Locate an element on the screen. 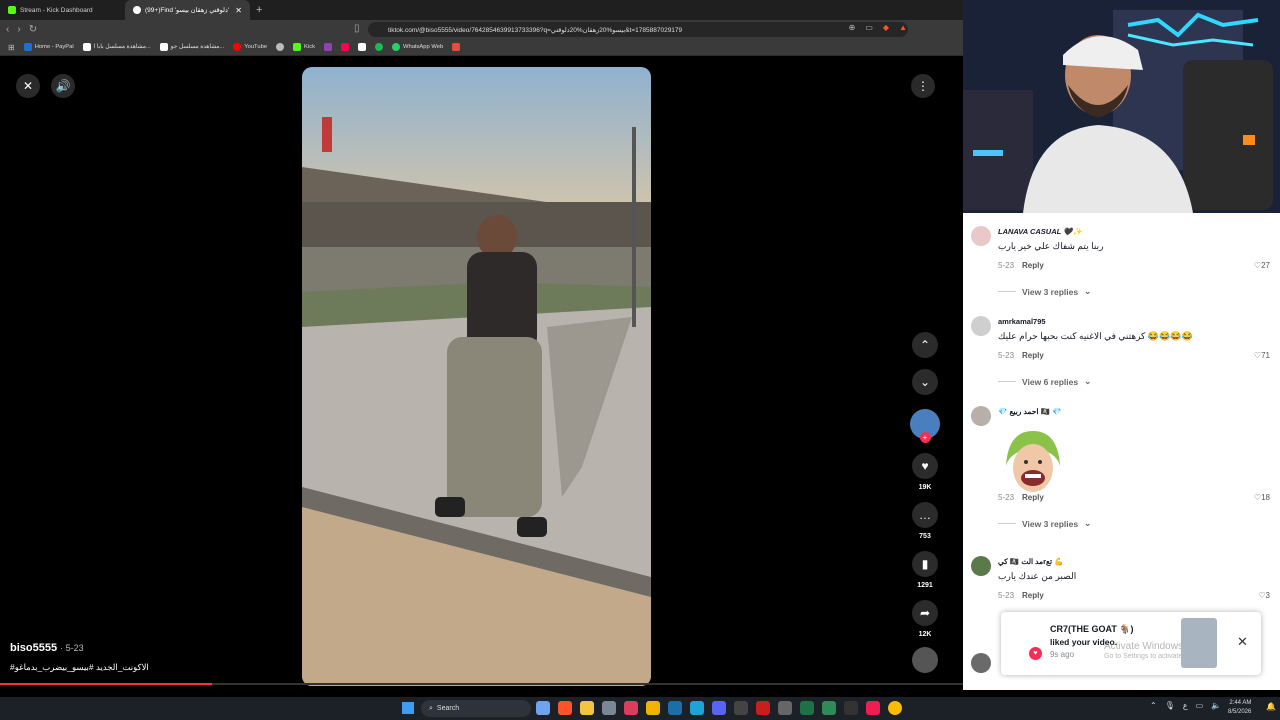 Image resolution: width=1280 pixels, height=720 pixels. comment-button: … 753 is located at coordinates (925, 521).